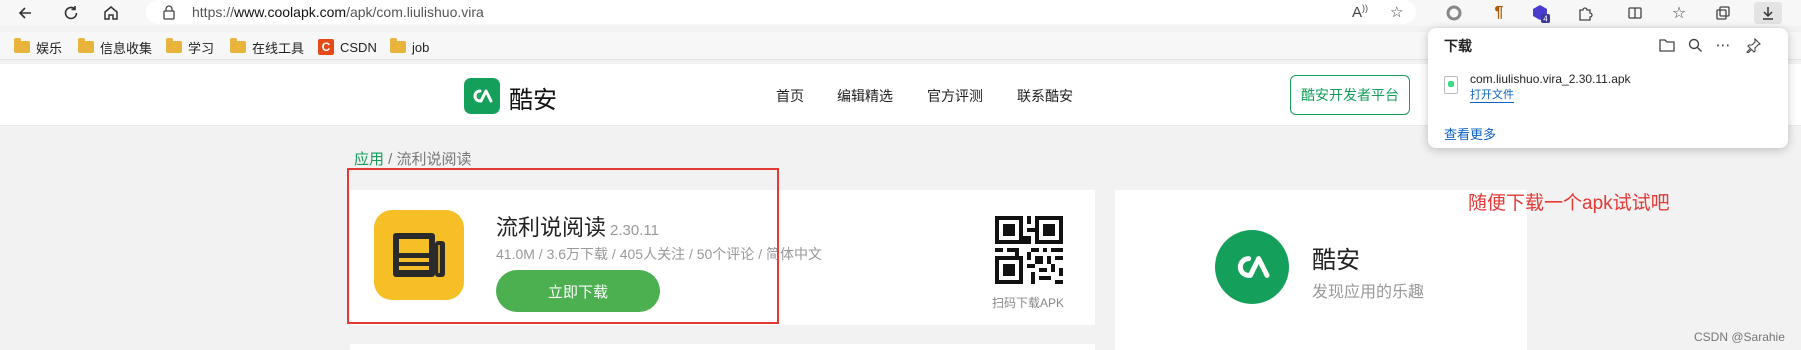 The width and height of the screenshot is (1801, 350). I want to click on site-logo-text: 酷安, so click(533, 97).